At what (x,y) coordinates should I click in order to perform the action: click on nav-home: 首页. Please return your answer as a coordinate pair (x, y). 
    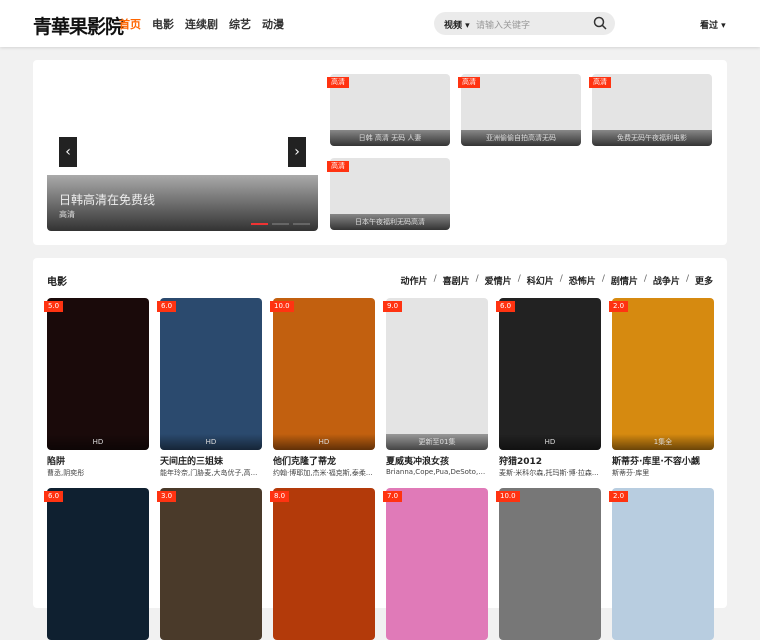
    Looking at the image, I should click on (130, 24).